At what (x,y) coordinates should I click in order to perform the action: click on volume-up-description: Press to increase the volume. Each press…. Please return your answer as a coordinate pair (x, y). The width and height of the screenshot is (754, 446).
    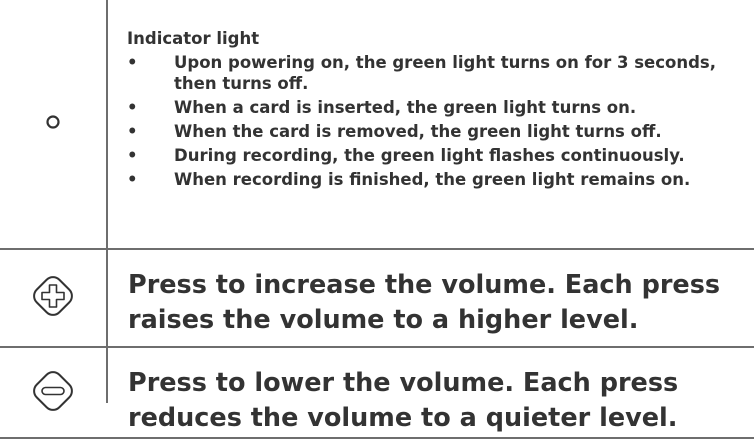
    Looking at the image, I should click on (424, 302).